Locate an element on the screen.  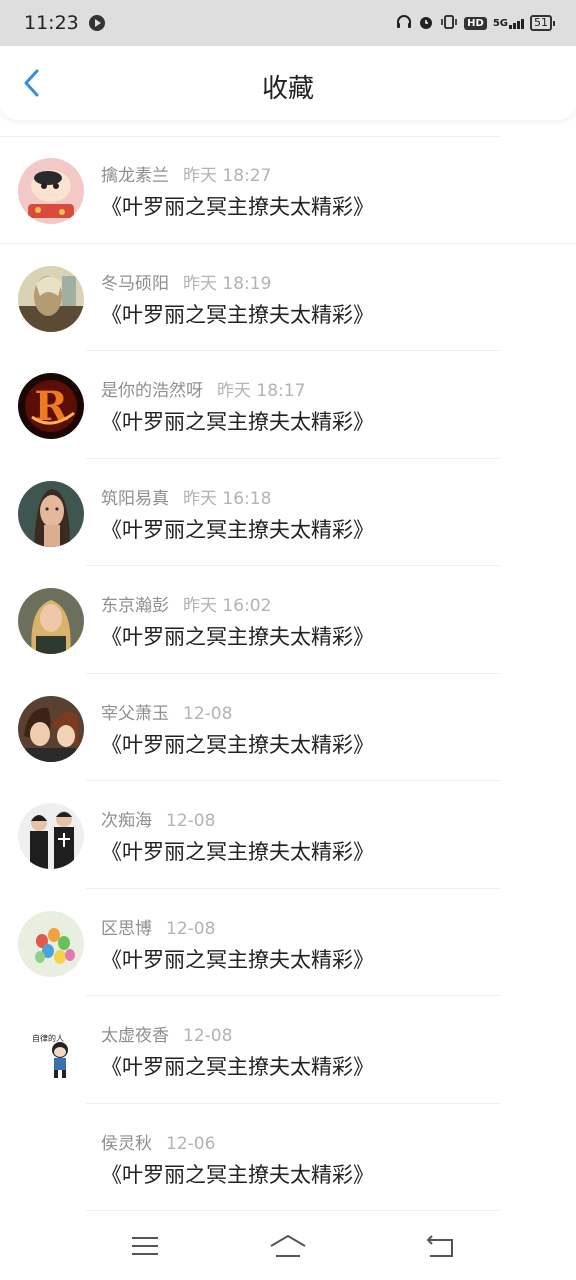
timestamp: 昨天 18:17 is located at coordinates (261, 391).